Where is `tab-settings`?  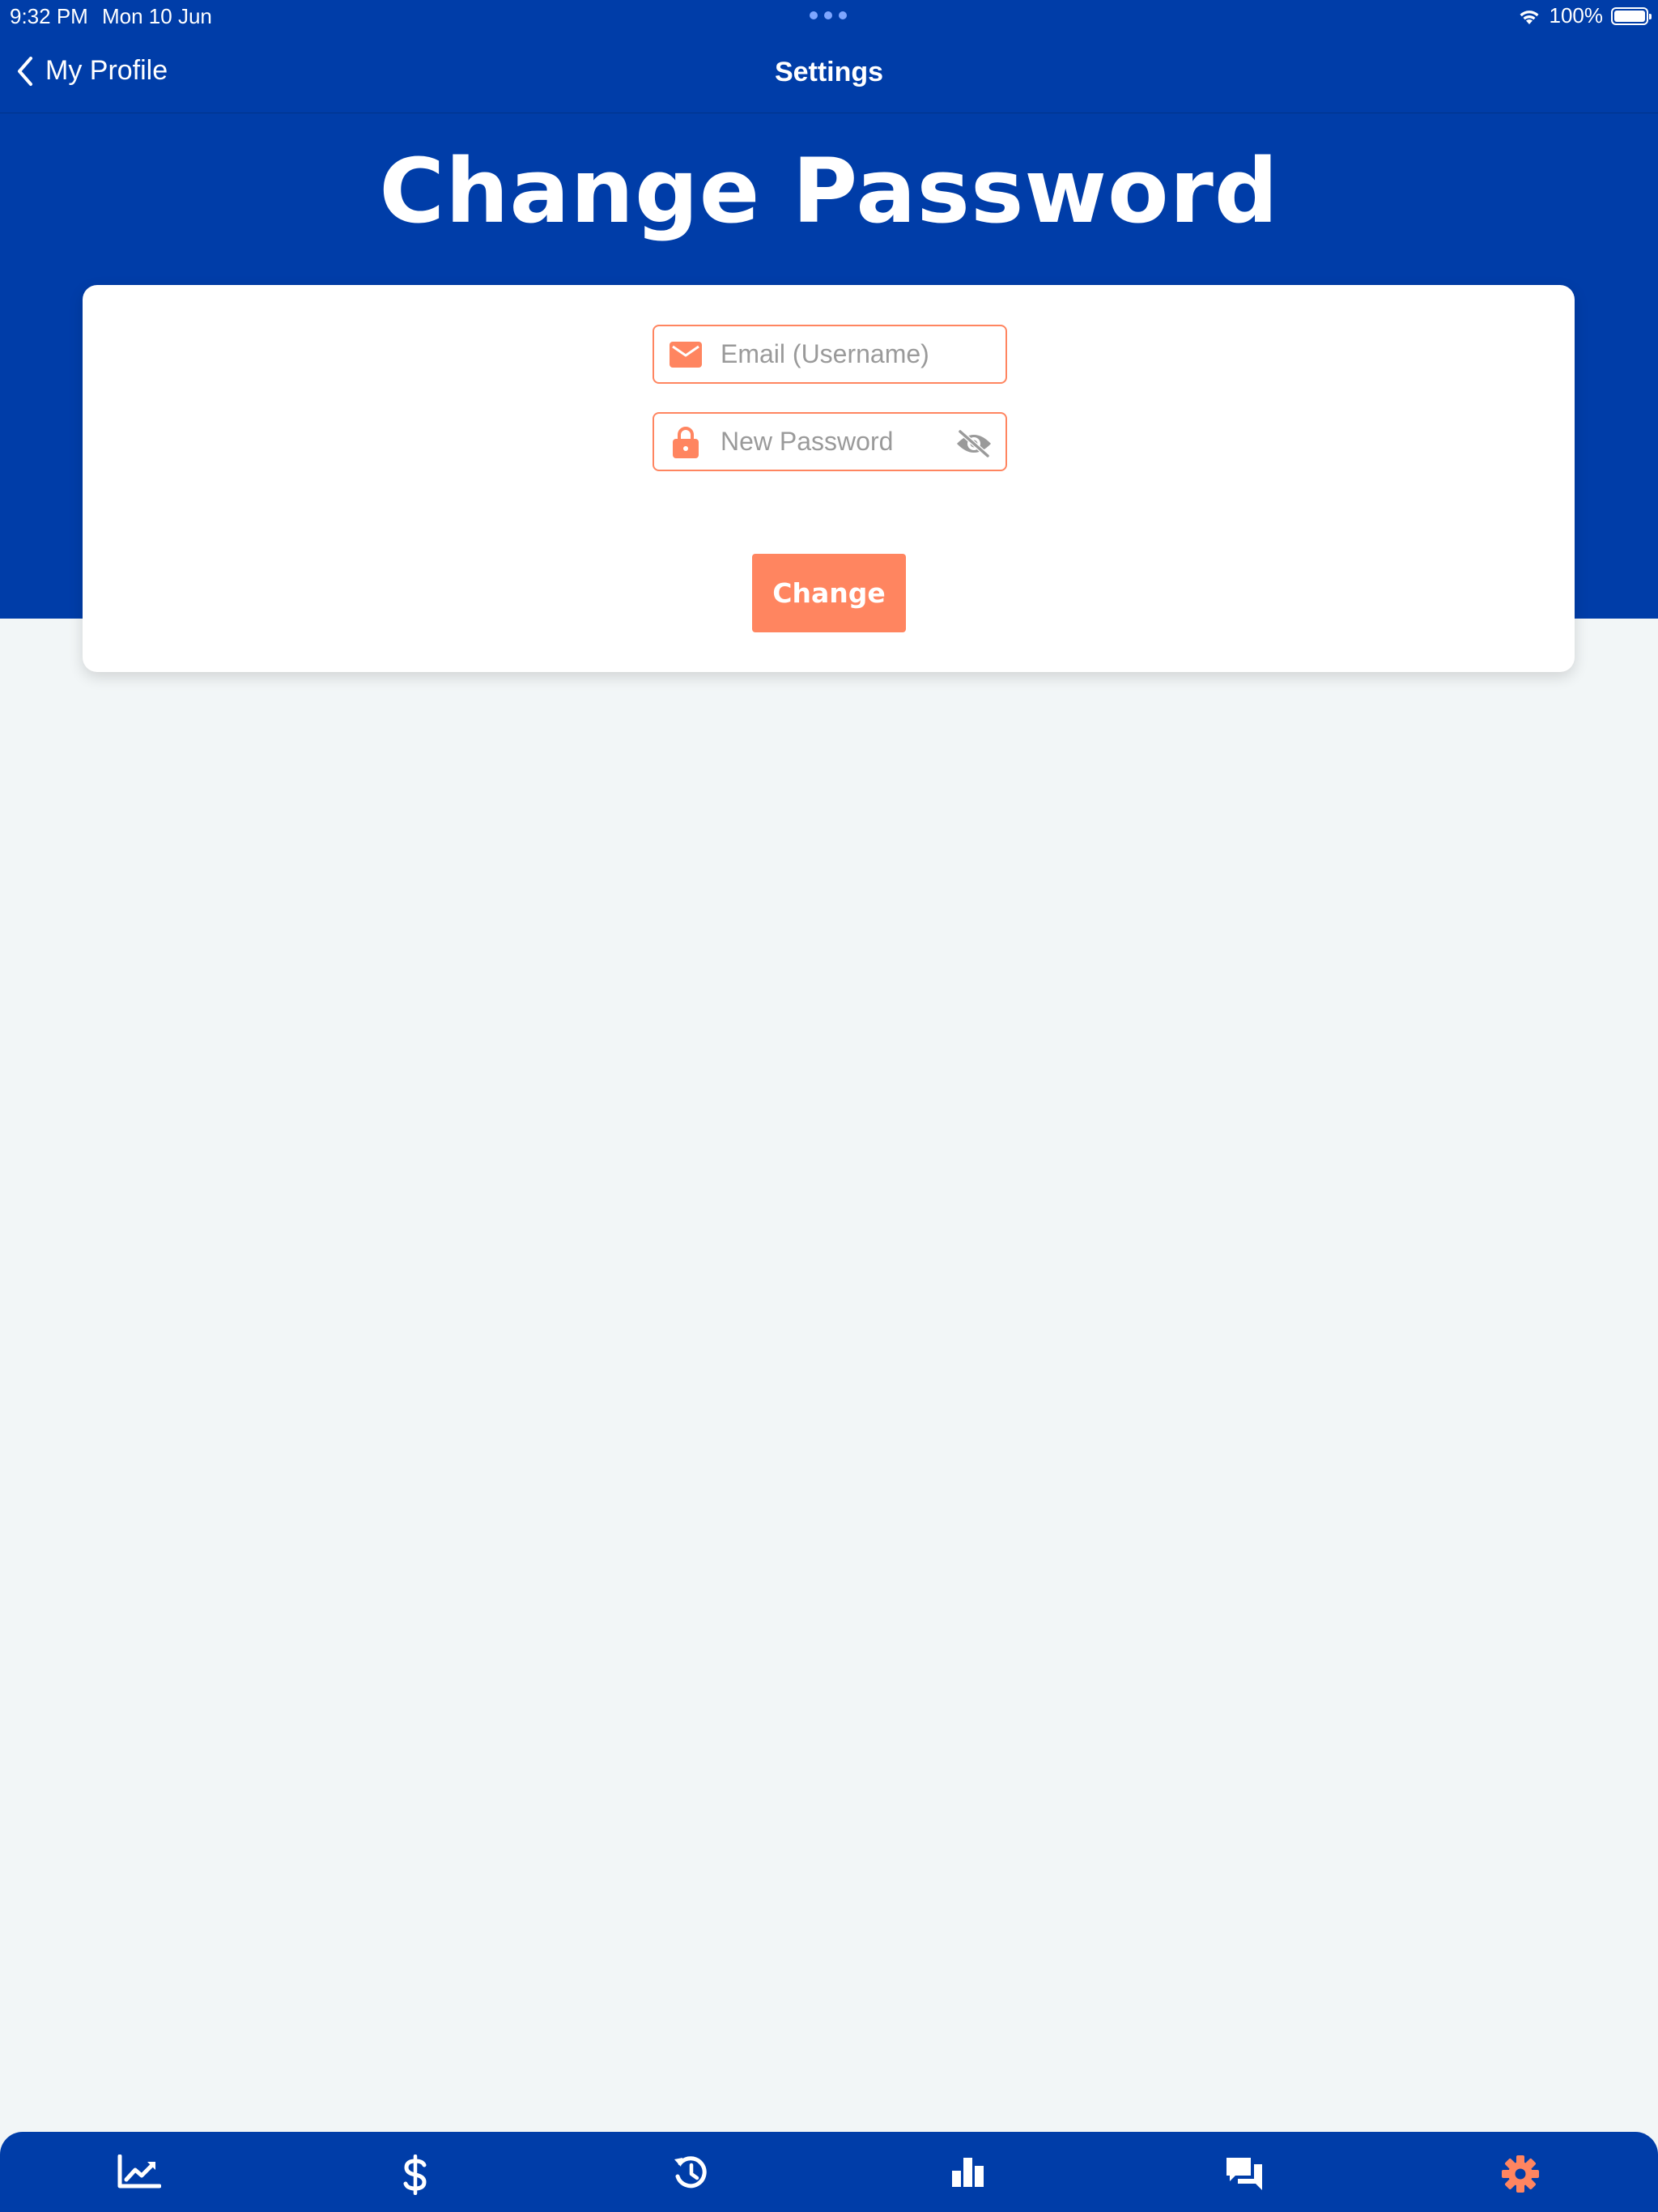
tab-settings is located at coordinates (1520, 2172).